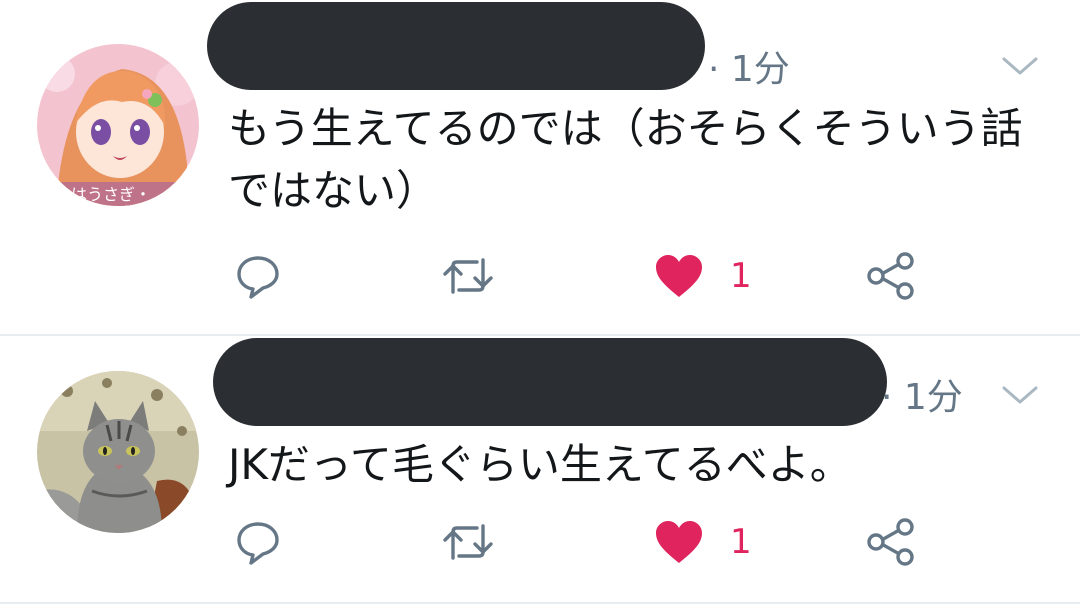 This screenshot has width=1080, height=610. I want to click on tweet-text: JKだって毛ぐらい生えてるべよ。, so click(540, 464).